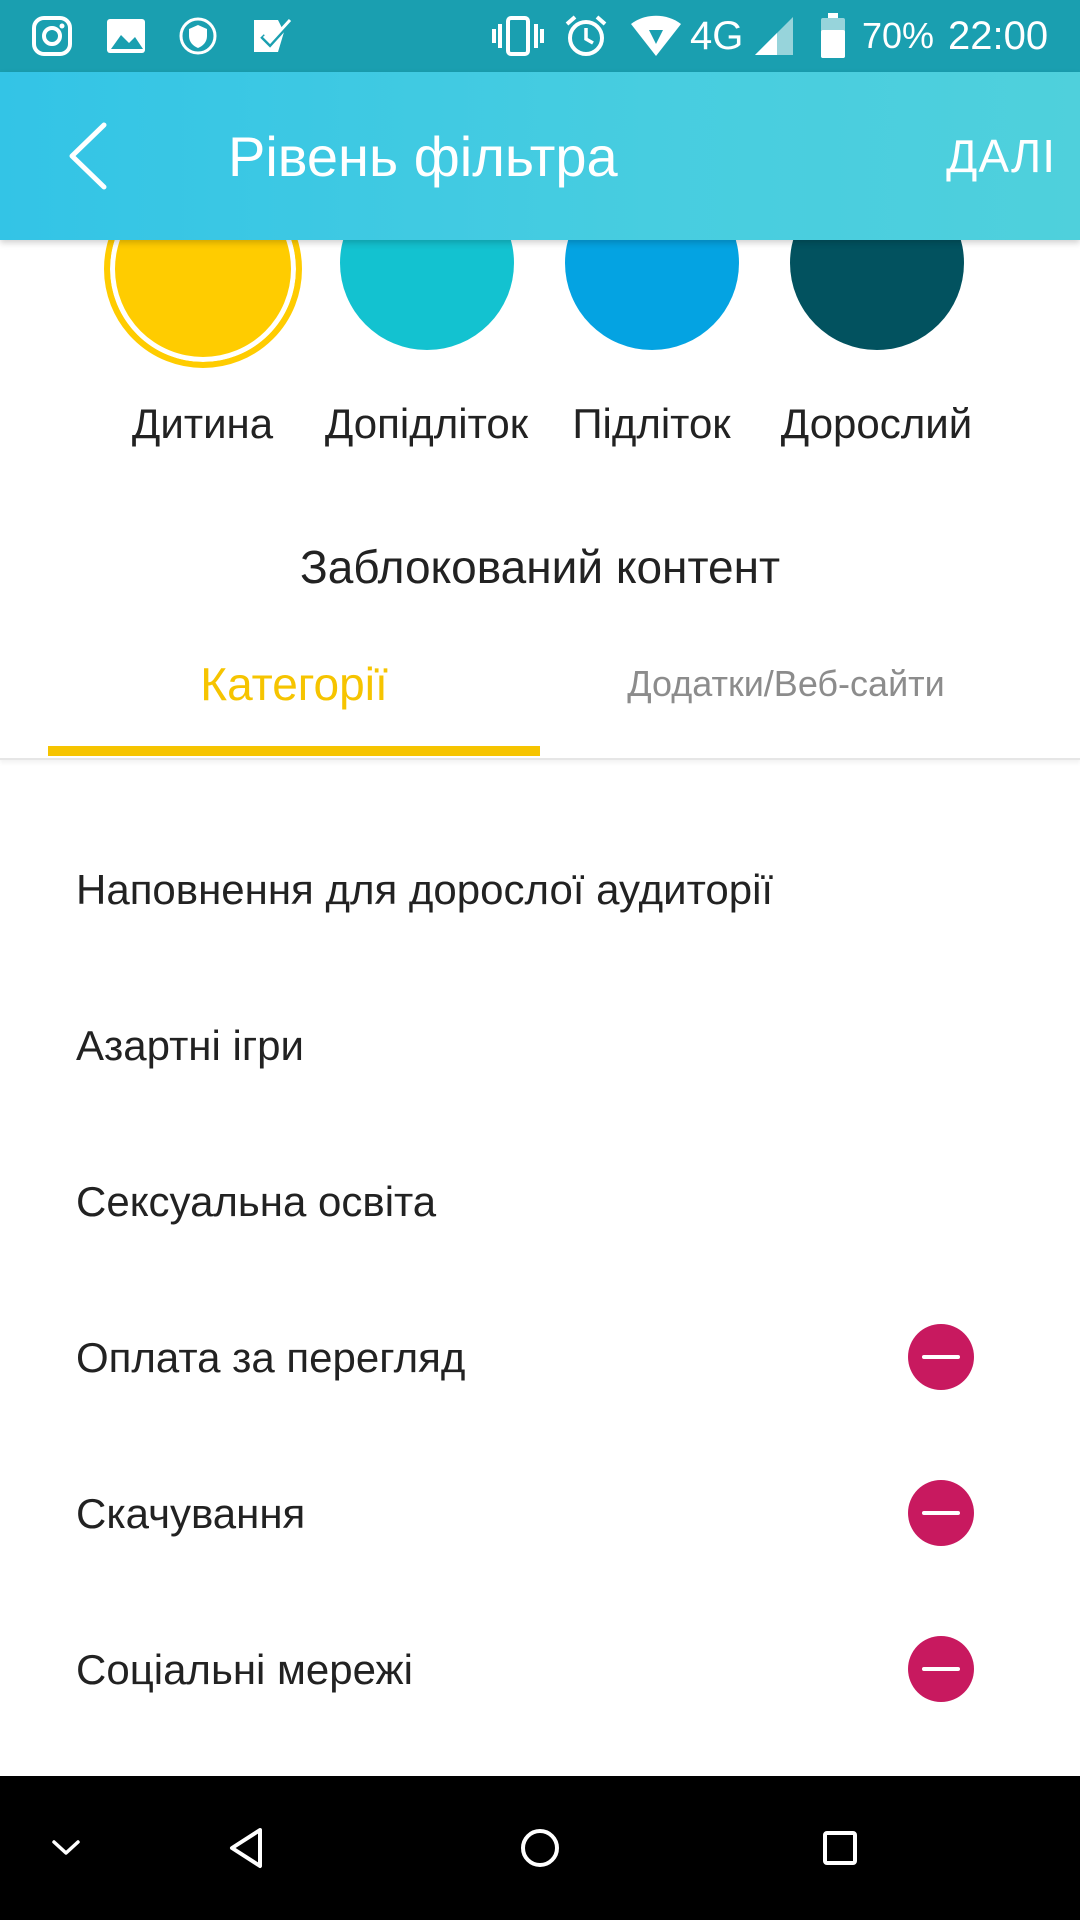  I want to click on level-label: Дитина, so click(202, 423).